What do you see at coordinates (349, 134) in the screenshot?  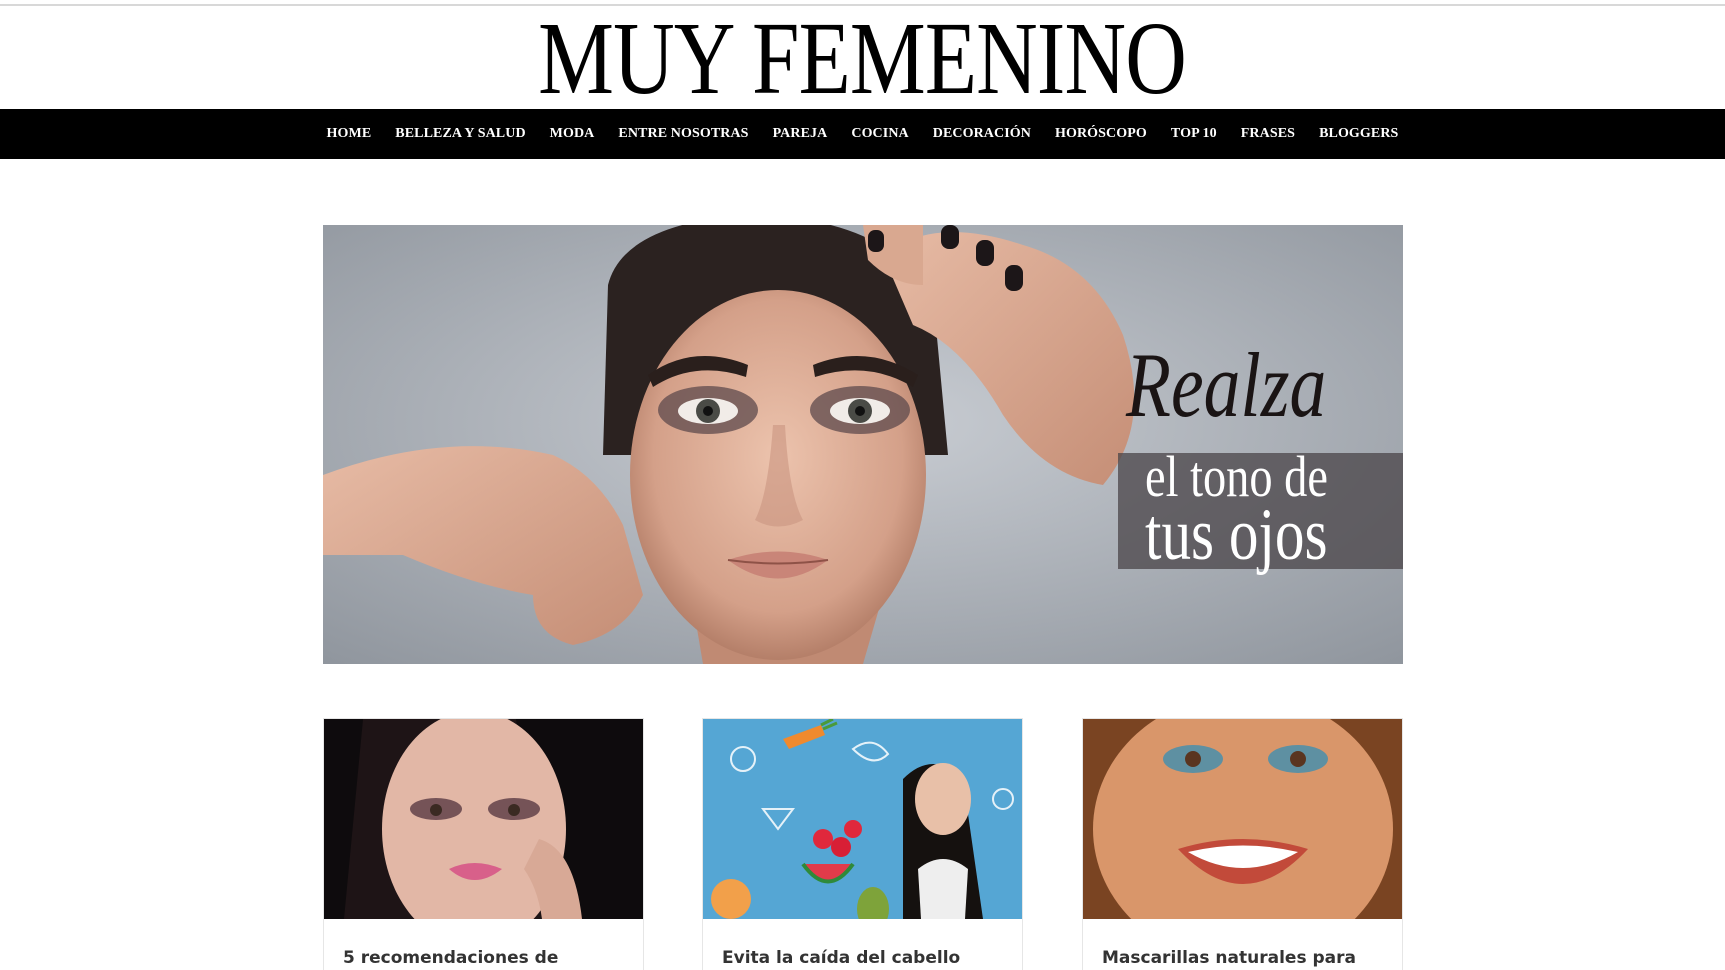 I see `nav-item-home: HOME` at bounding box center [349, 134].